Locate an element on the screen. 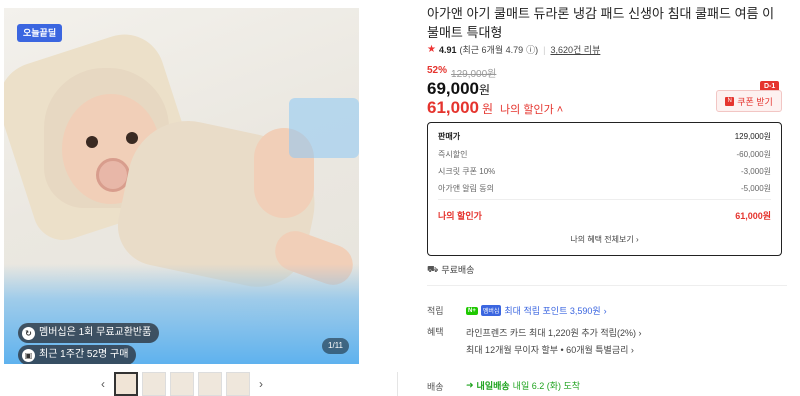  breakdown-row: 아가앤 알림 동의 -5,000원 is located at coordinates (604, 188).